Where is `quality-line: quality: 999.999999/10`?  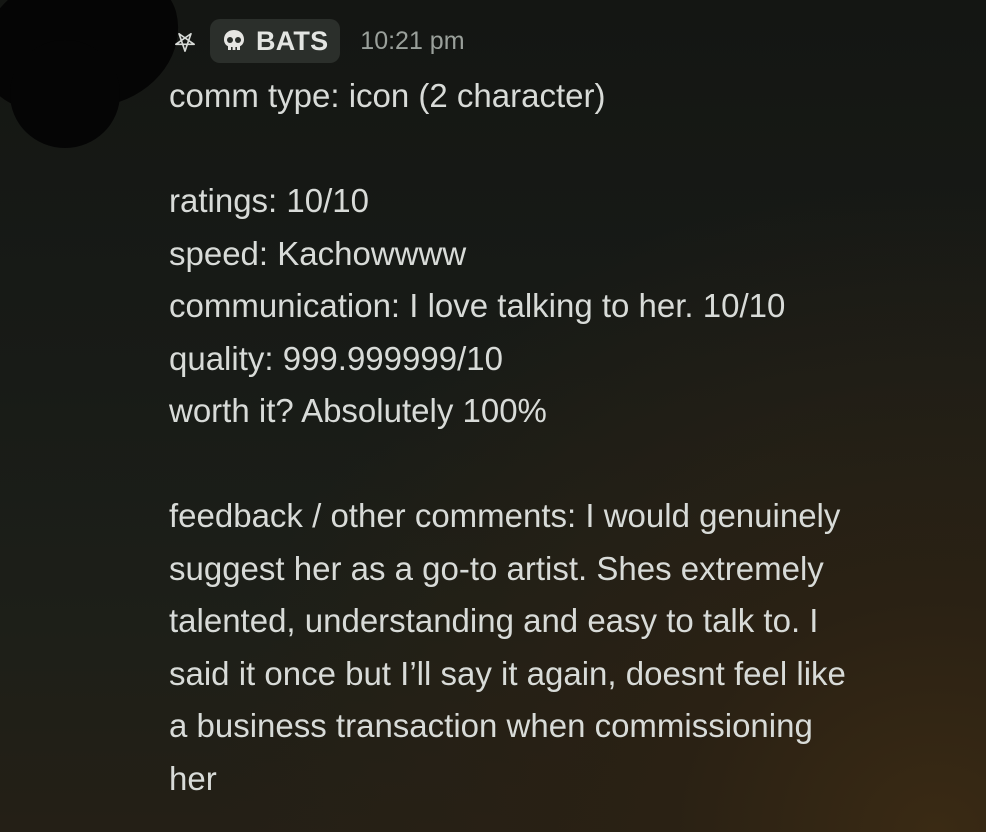 quality-line: quality: 999.999999/10 is located at coordinates (336, 358).